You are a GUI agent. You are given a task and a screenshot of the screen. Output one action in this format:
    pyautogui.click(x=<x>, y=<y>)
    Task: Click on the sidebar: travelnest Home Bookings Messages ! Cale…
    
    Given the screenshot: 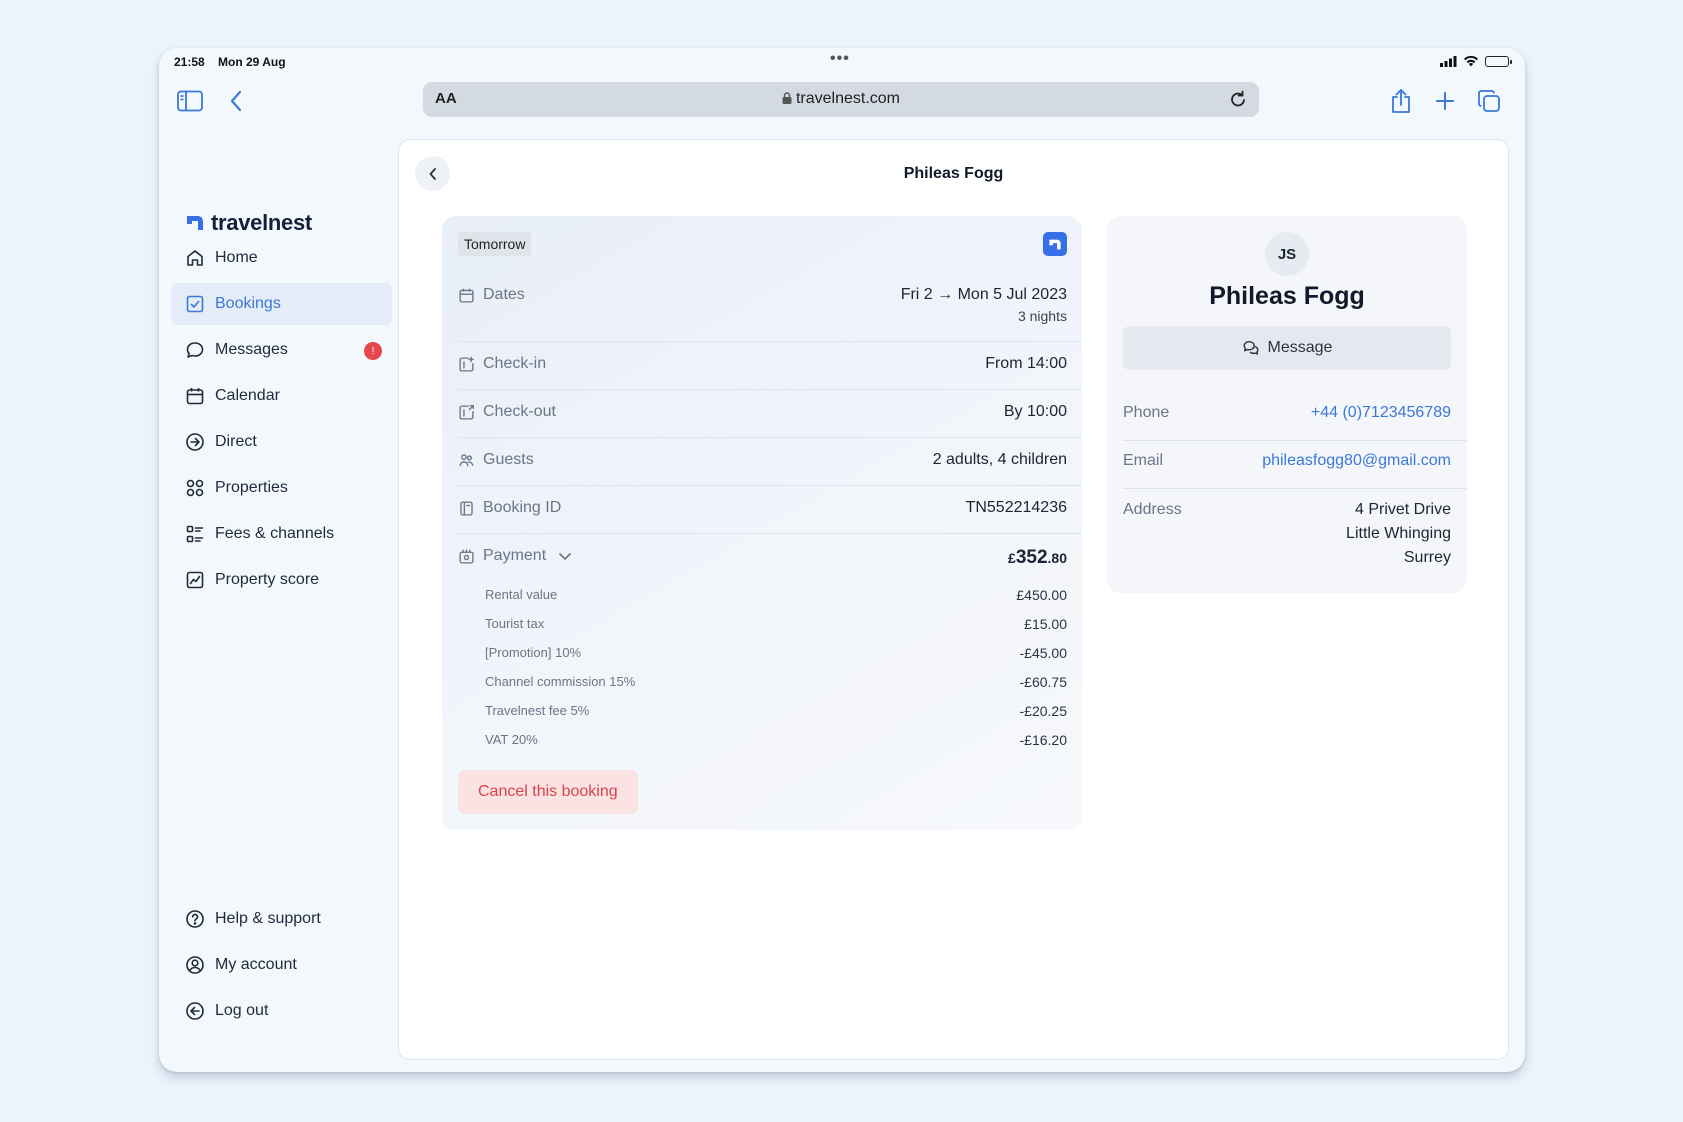 What is the action you would take?
    pyautogui.click(x=275, y=602)
    